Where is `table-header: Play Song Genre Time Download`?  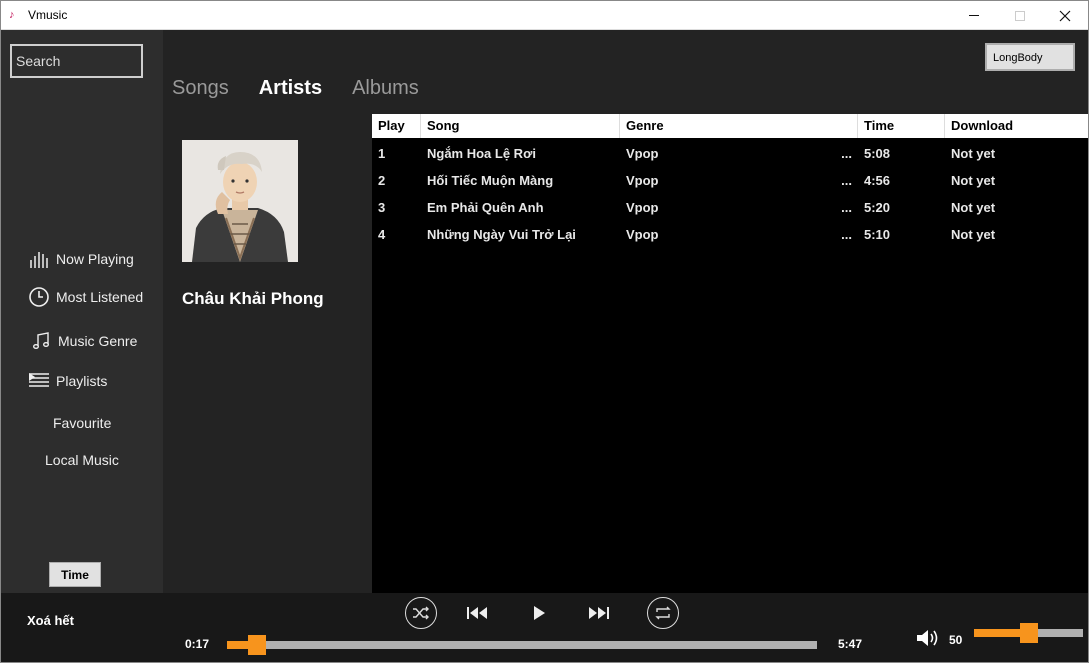
table-header: Play Song Genre Time Download is located at coordinates (730, 126).